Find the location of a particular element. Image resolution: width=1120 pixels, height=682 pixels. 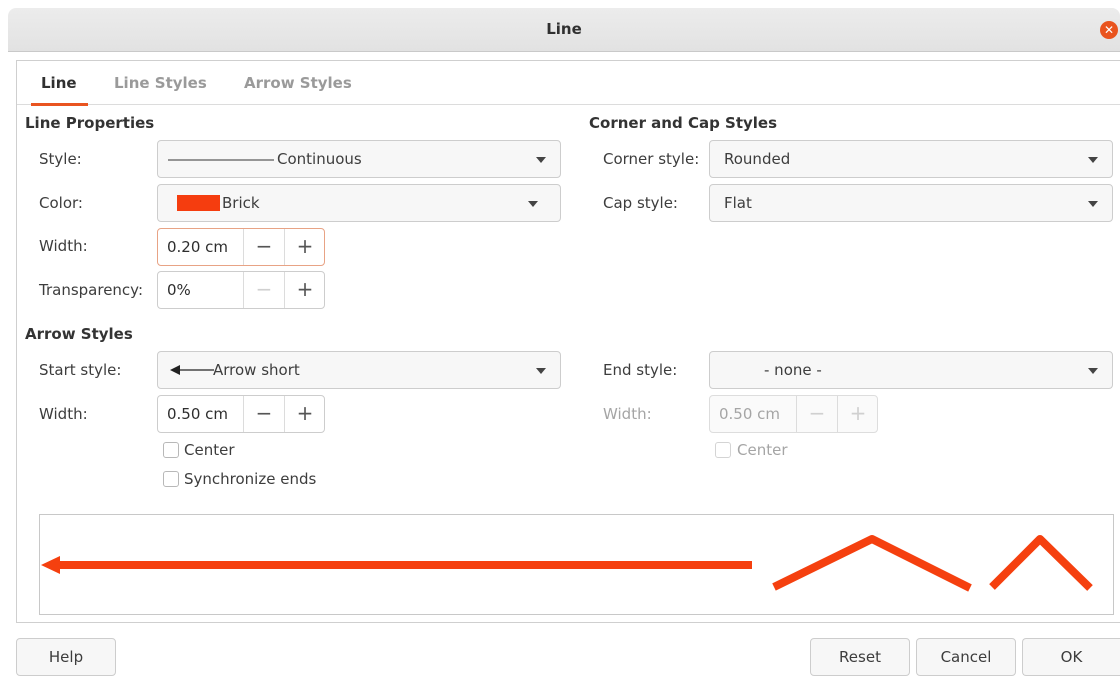

close-icon: ✕ is located at coordinates (1109, 30).